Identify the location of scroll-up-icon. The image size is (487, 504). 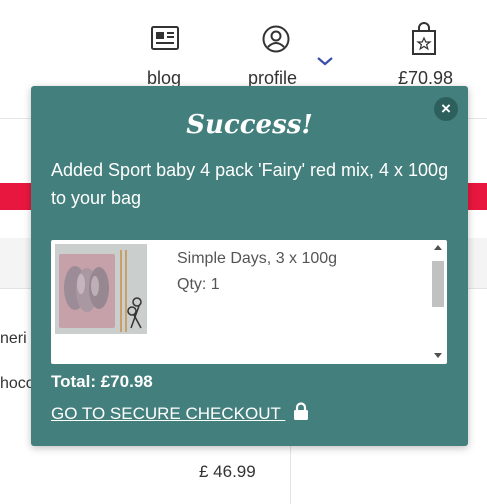
(438, 247).